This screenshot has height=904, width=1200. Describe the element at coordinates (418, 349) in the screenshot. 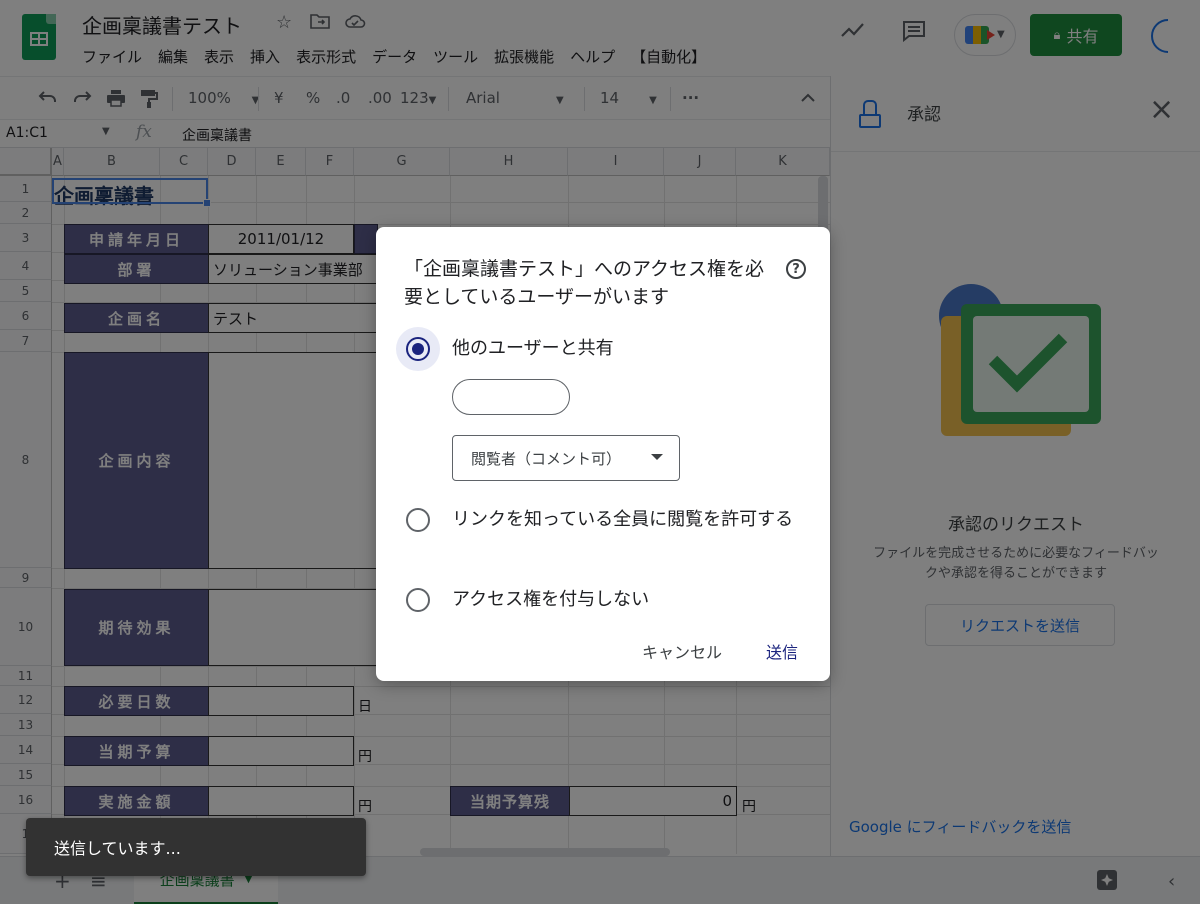

I see `share-with-users-radio` at that location.